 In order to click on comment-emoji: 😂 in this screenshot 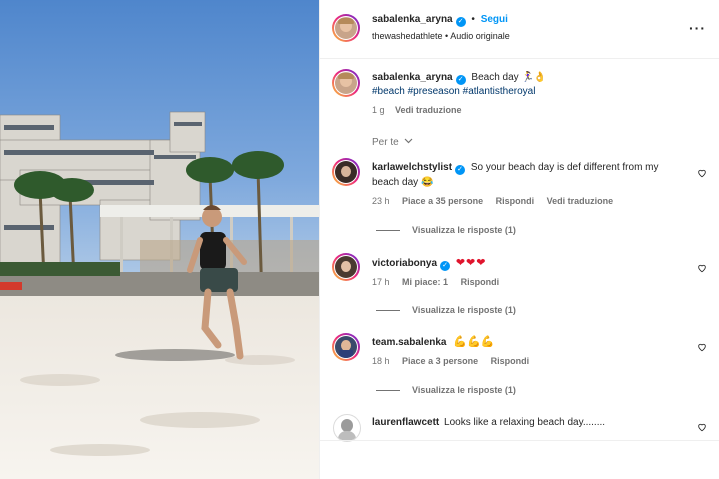, I will do `click(427, 182)`.